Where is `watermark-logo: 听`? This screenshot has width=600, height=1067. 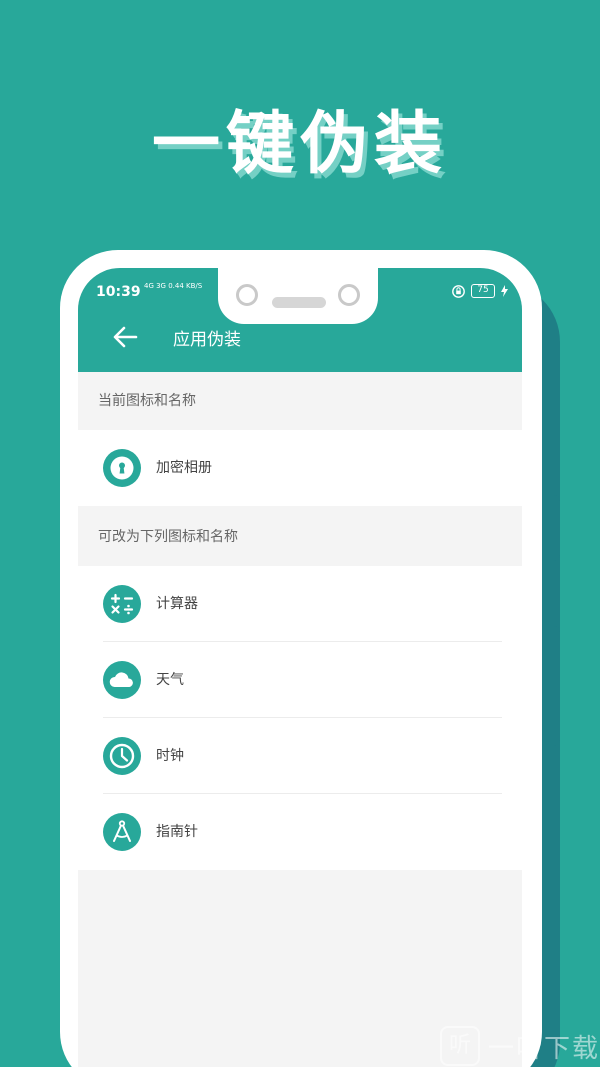
watermark-logo: 听 is located at coordinates (460, 1046).